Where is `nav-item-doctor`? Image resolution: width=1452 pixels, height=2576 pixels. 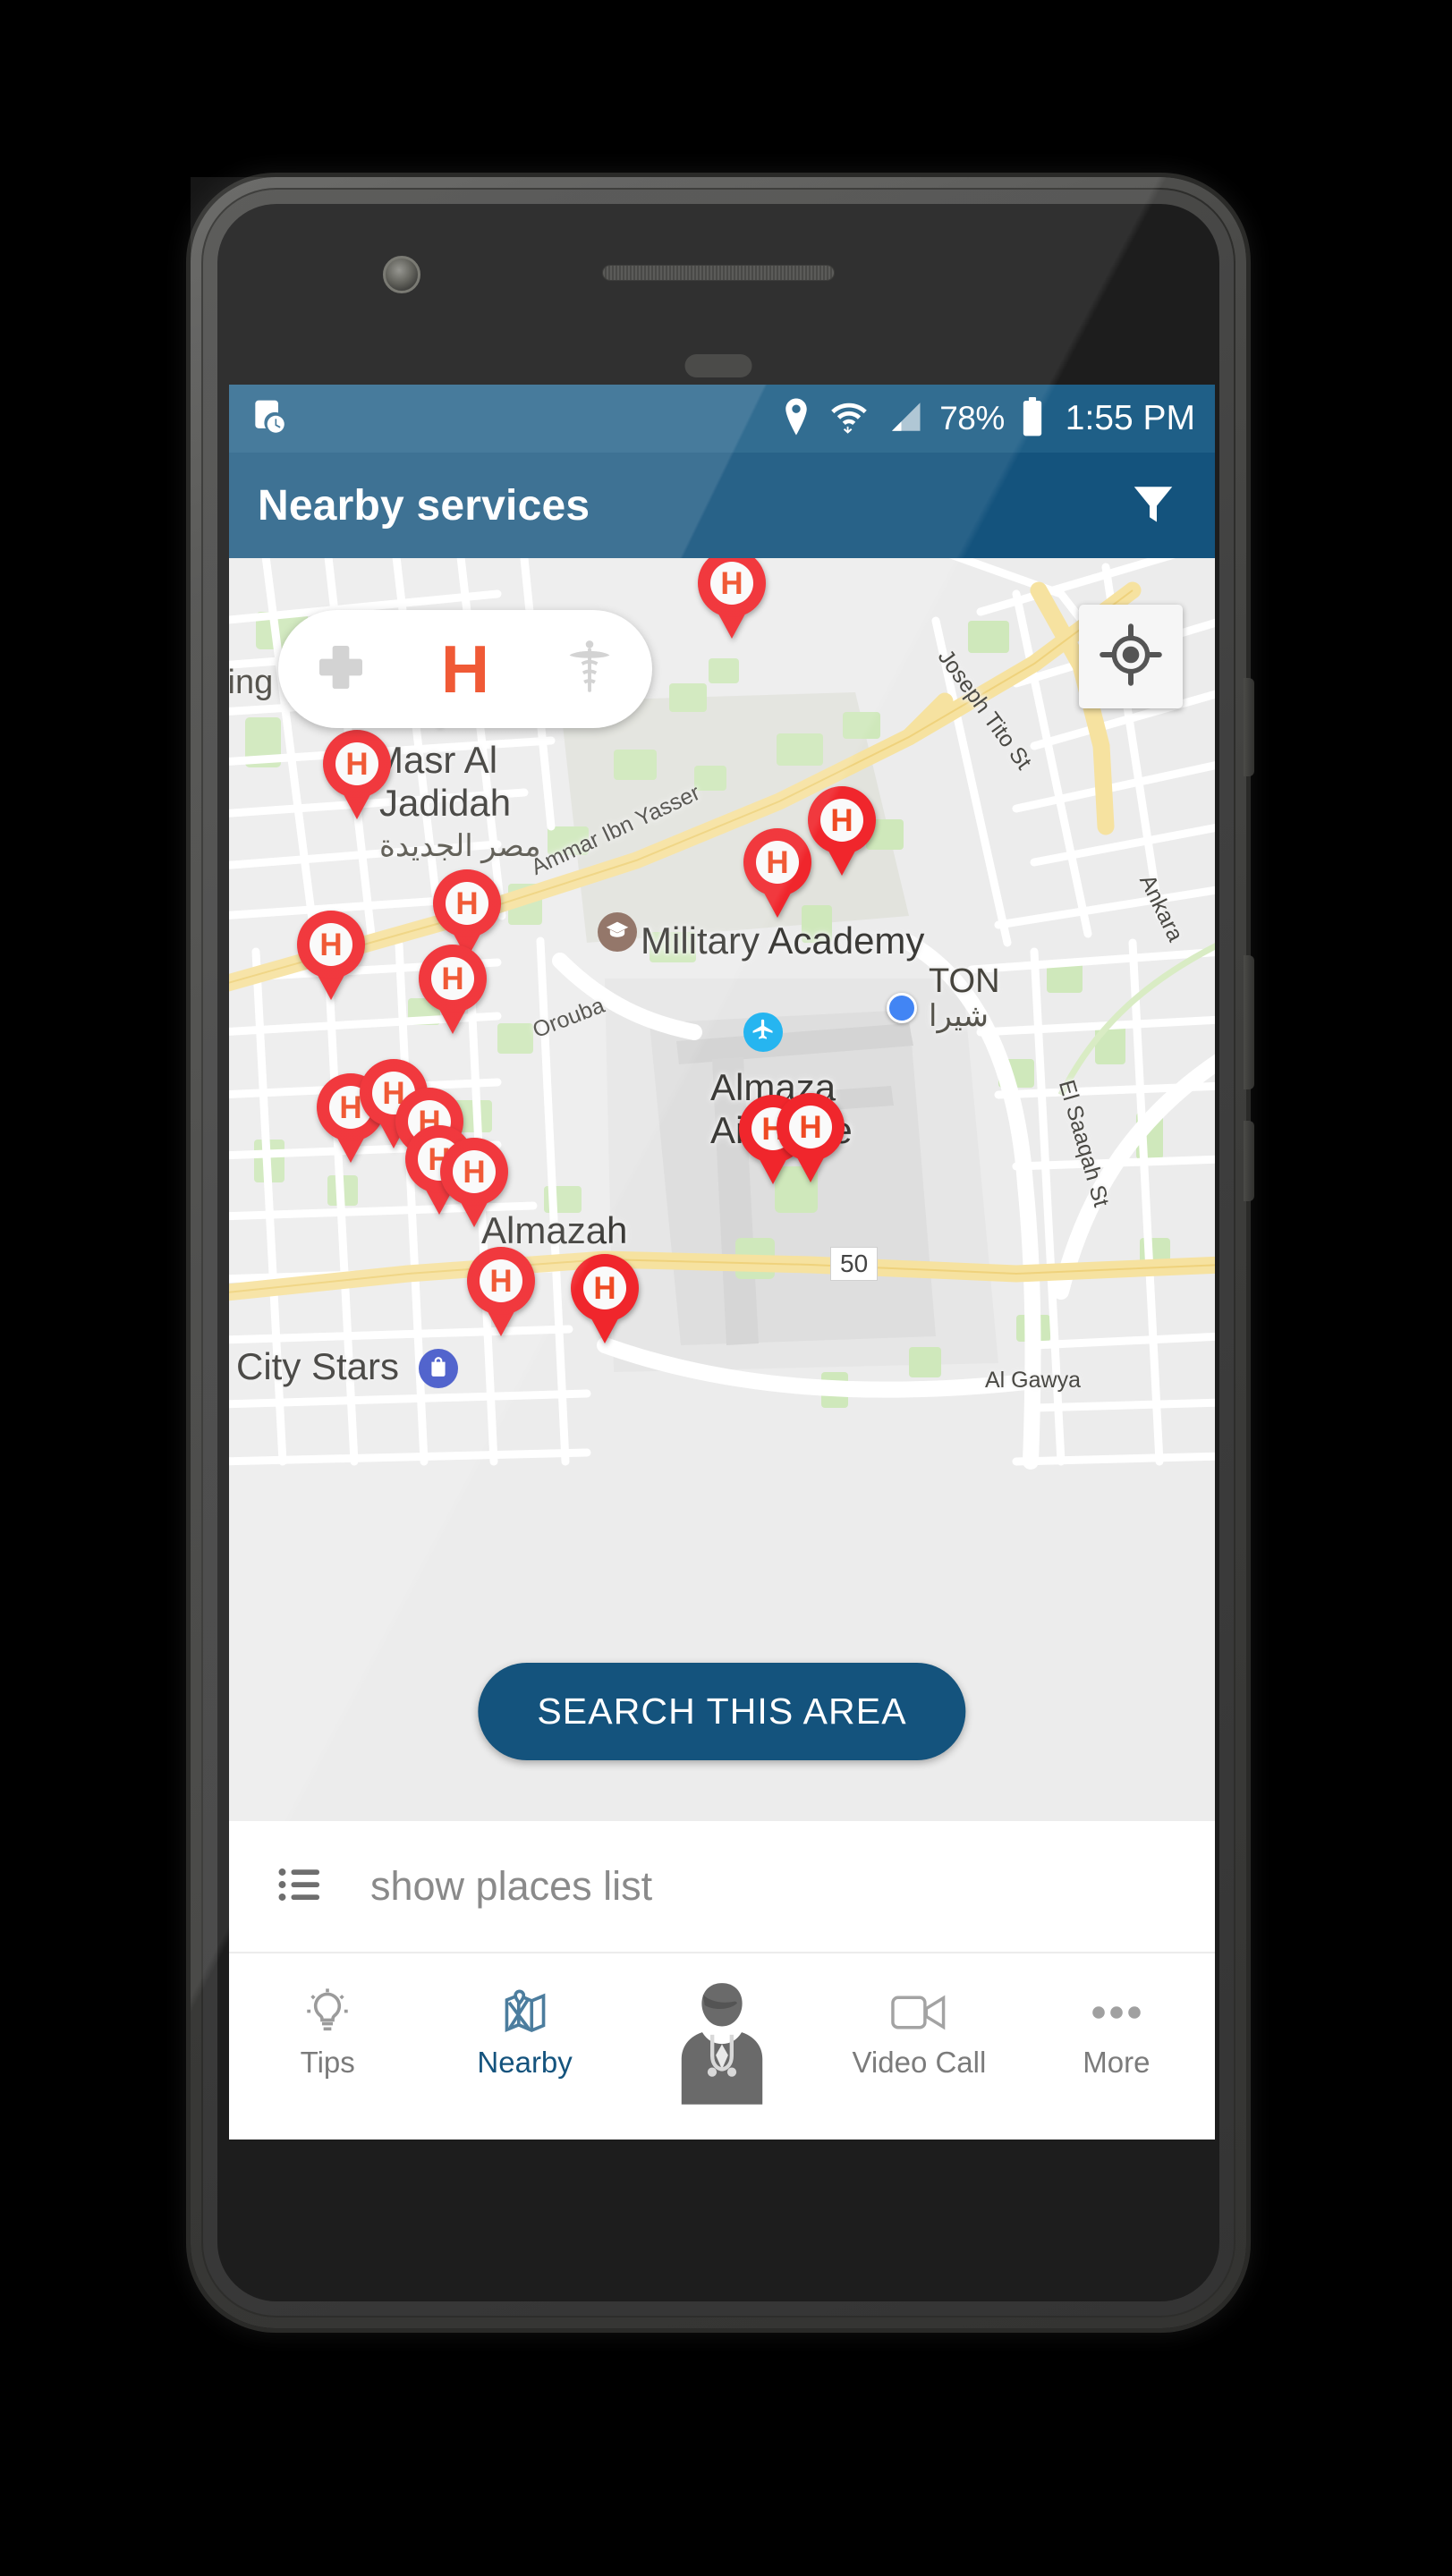 nav-item-doctor is located at coordinates (722, 2029).